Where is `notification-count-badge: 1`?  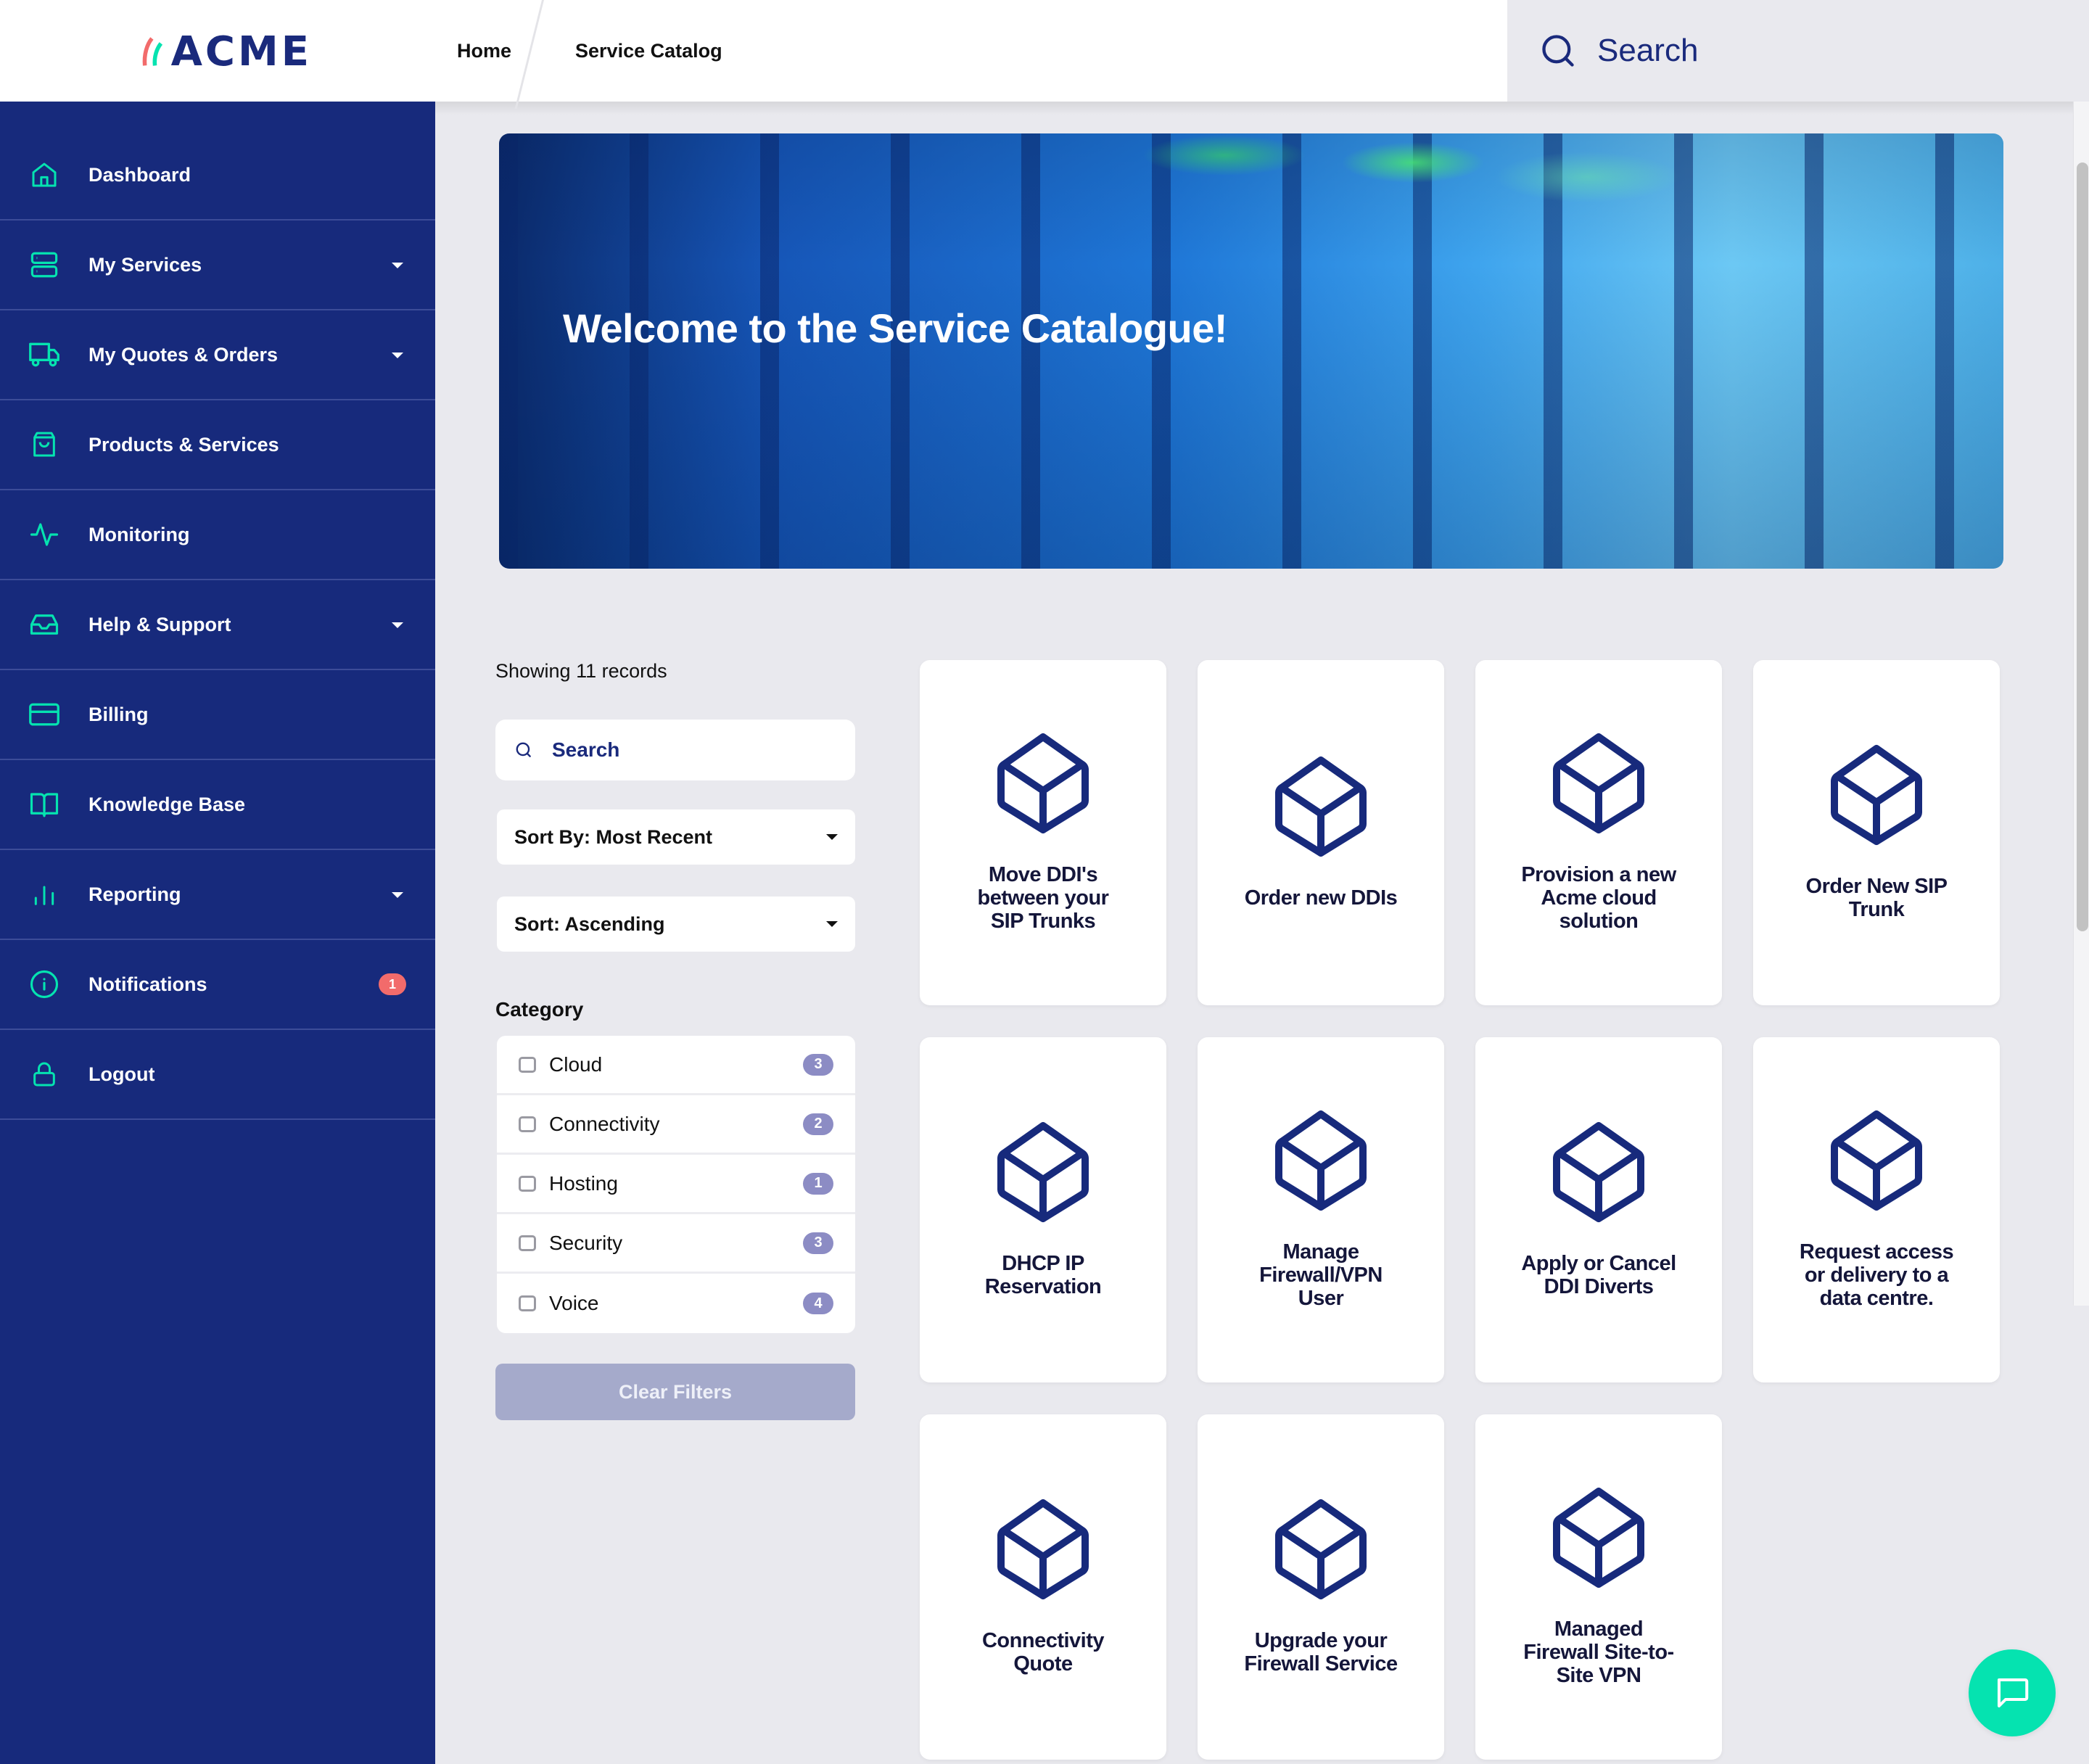
notification-count-badge: 1 is located at coordinates (393, 984).